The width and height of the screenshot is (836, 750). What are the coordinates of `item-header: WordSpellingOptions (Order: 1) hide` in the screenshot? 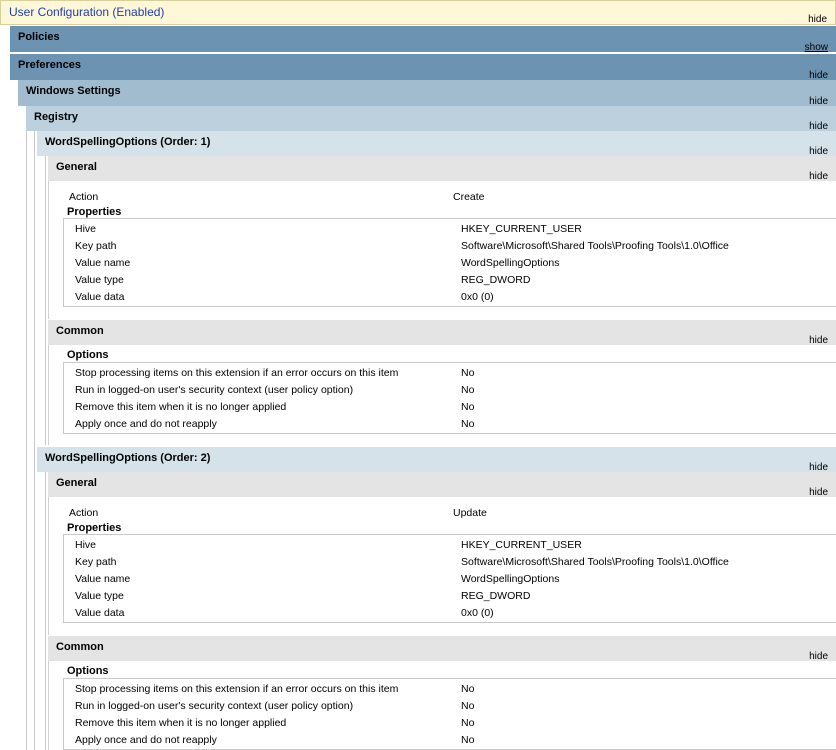 It's located at (436, 144).